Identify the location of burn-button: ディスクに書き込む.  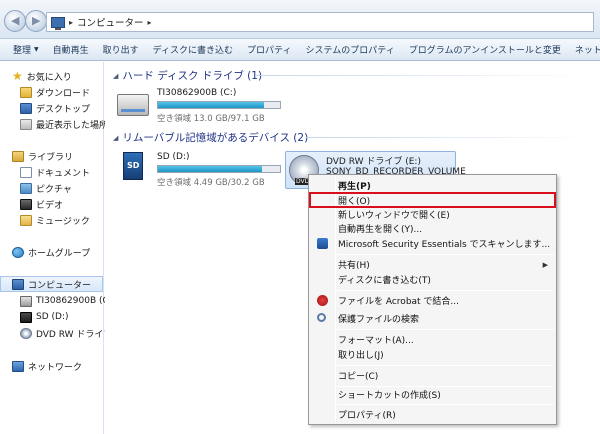
(193, 49).